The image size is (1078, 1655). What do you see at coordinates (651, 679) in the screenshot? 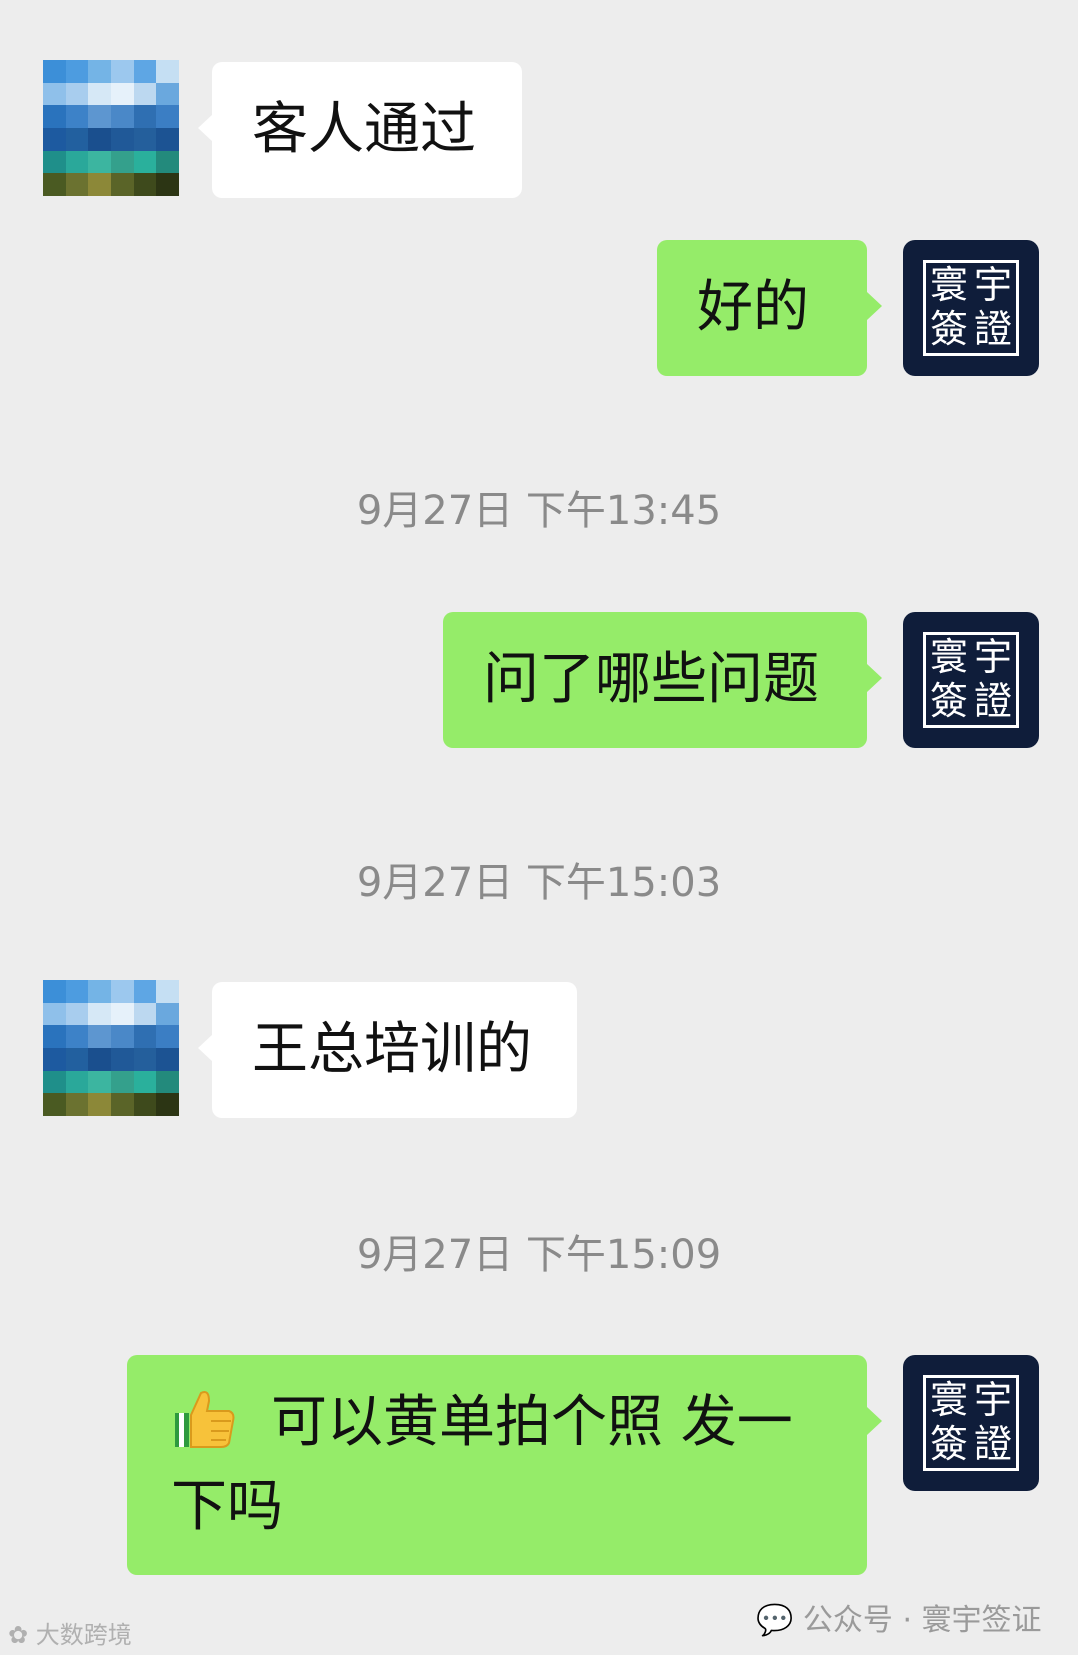
I see `message-text: 问了哪些问题` at bounding box center [651, 679].